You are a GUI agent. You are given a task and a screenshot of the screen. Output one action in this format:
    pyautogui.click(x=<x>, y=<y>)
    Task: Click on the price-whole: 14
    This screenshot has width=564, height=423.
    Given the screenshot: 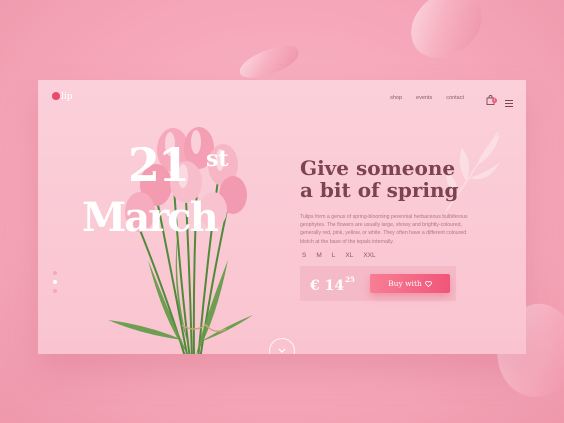 What is the action you would take?
    pyautogui.click(x=334, y=286)
    